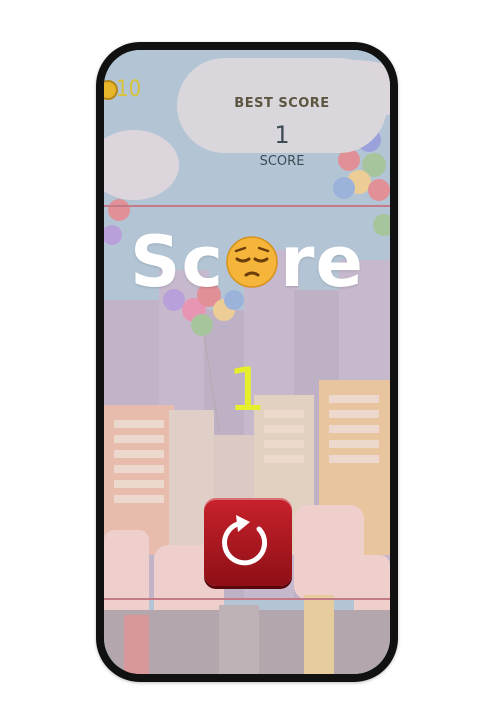 Image resolution: width=495 pixels, height=725 pixels. What do you see at coordinates (252, 262) in the screenshot?
I see `pensive-face-emoji` at bounding box center [252, 262].